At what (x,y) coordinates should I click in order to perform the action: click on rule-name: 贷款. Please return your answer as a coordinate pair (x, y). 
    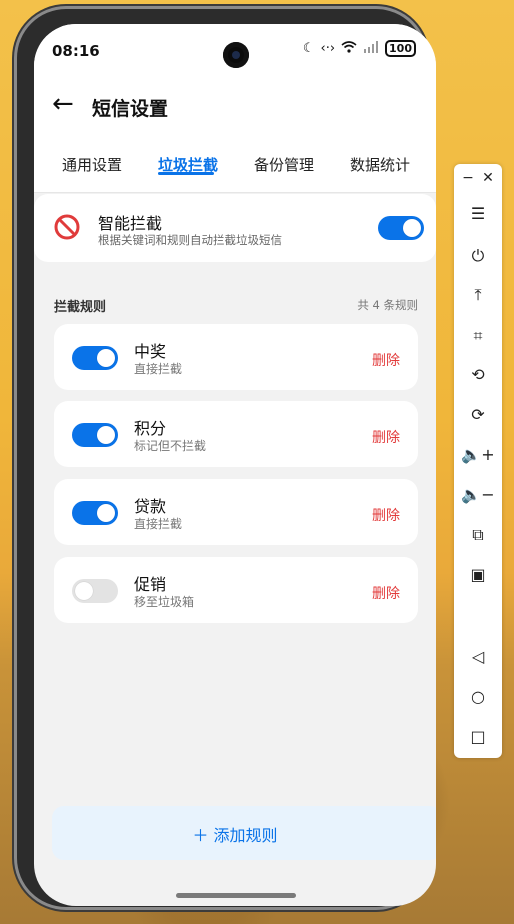
    Looking at the image, I should click on (150, 506).